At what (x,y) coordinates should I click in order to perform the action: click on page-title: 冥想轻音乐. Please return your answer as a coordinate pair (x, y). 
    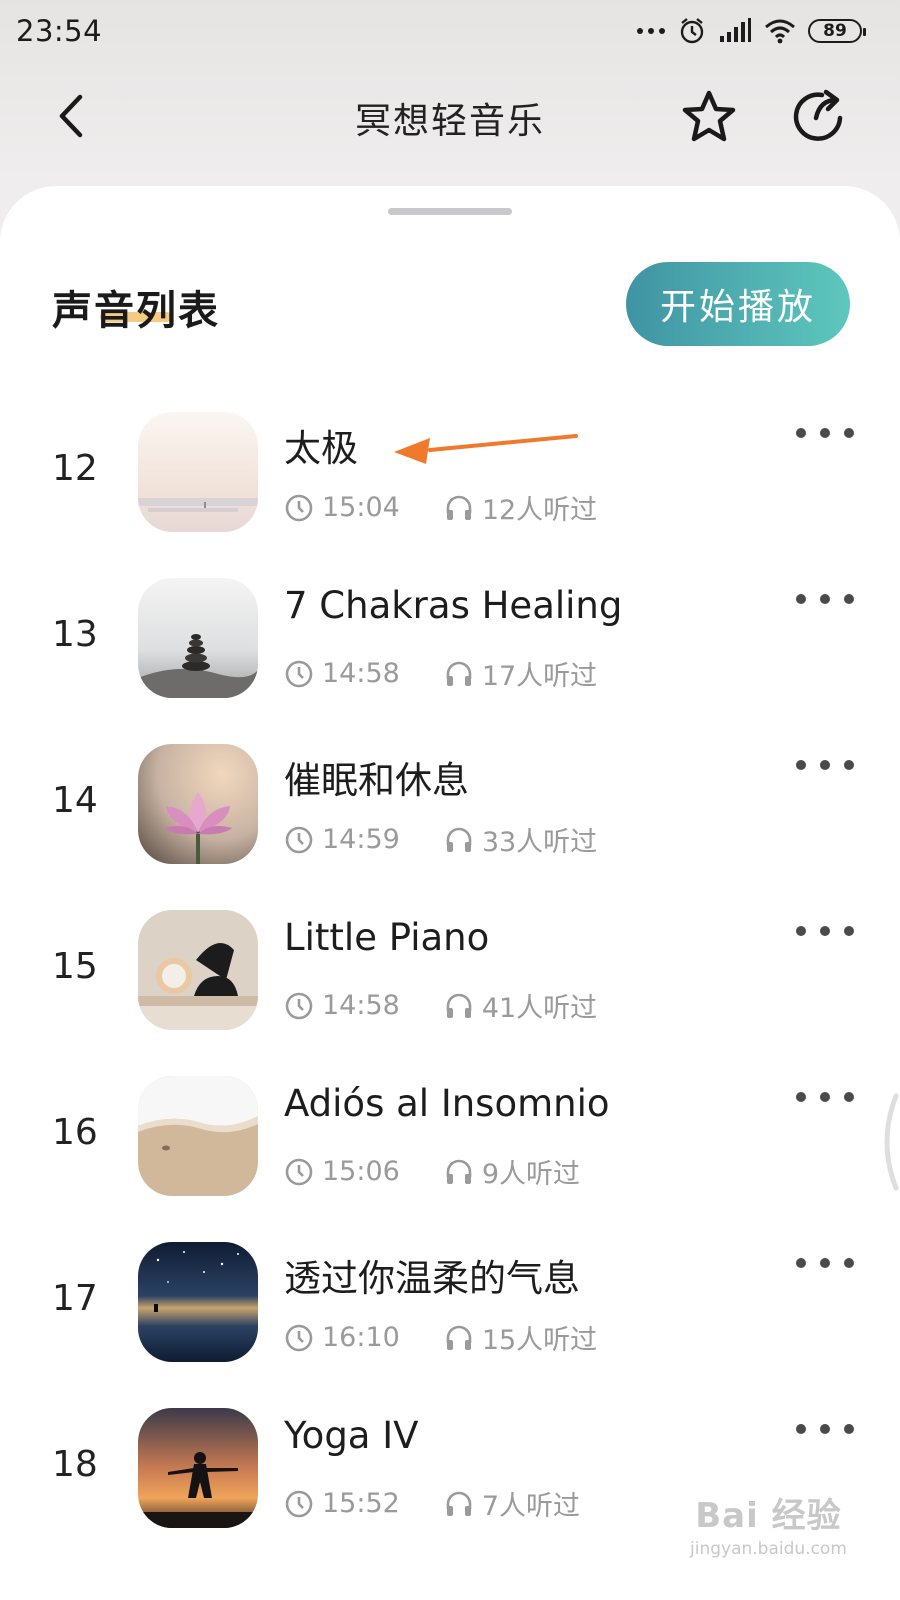
    Looking at the image, I should click on (449, 121).